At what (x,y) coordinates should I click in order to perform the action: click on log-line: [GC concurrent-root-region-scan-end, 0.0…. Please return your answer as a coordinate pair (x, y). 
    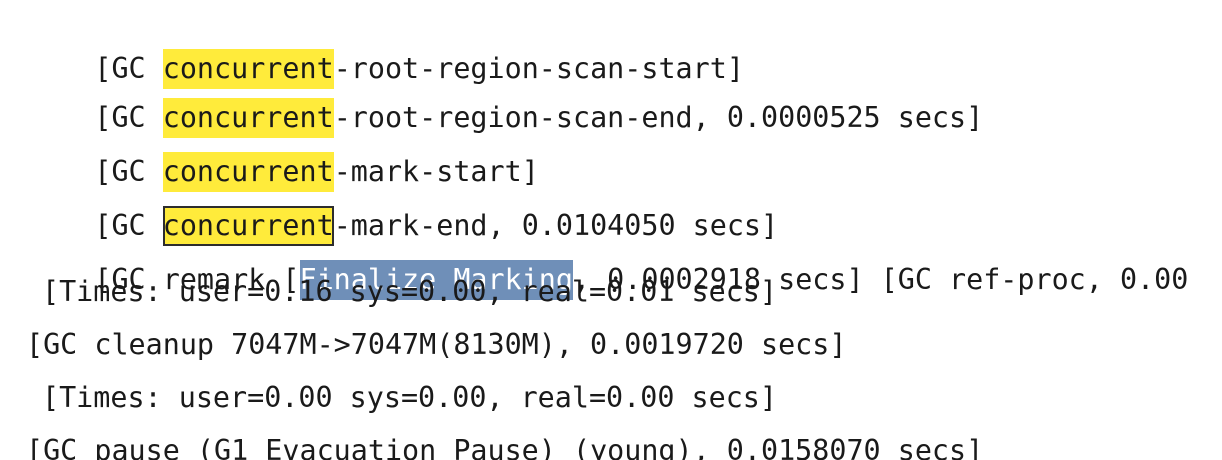
    Looking at the image, I should click on (504, 98).